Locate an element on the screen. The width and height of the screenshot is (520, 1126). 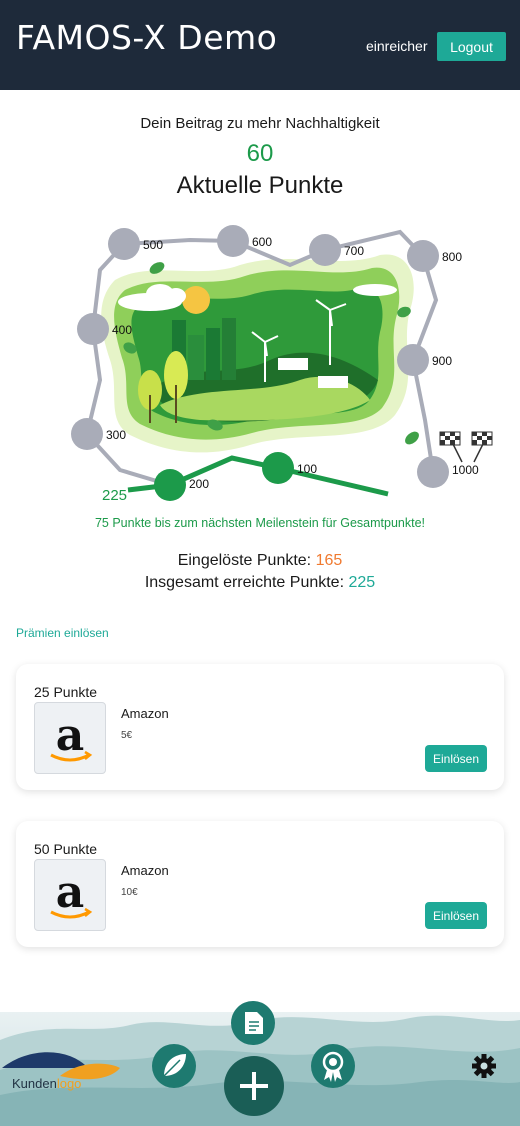
app-title: FAMOS-X Demo is located at coordinates (147, 37).